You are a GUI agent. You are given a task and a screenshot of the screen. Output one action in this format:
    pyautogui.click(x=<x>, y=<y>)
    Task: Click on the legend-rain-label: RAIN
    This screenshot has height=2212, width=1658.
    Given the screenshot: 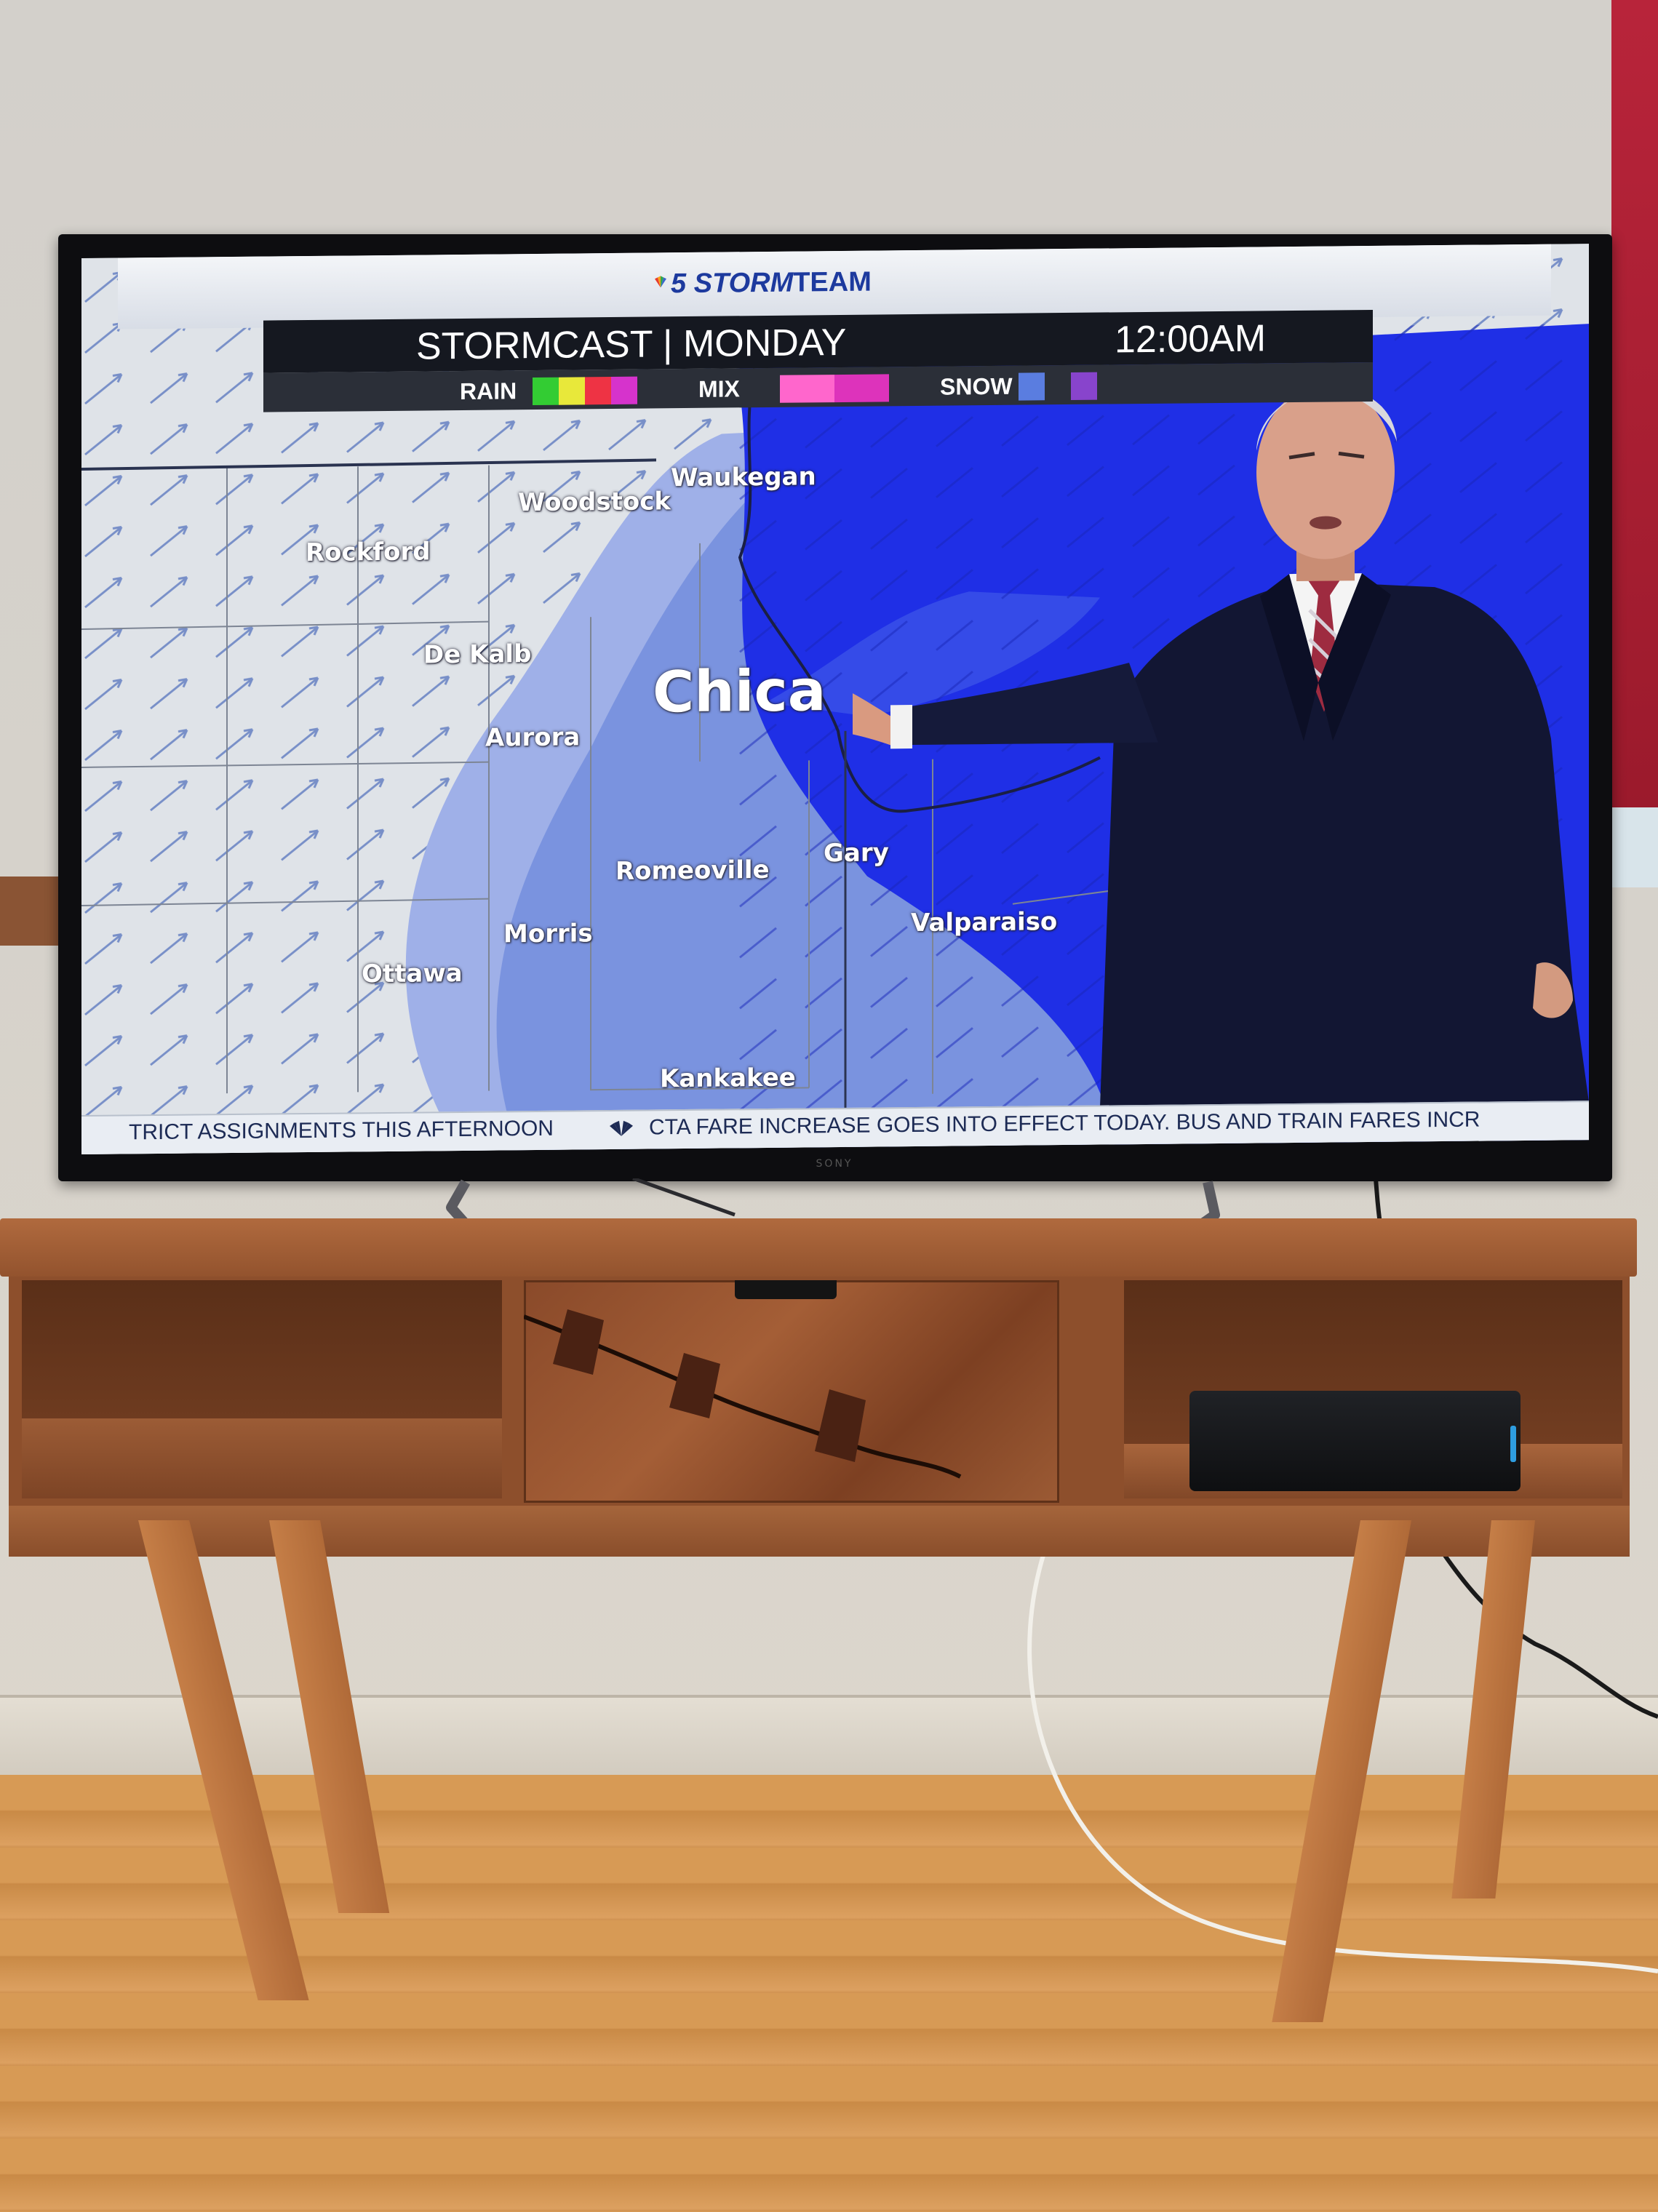 What is the action you would take?
    pyautogui.click(x=488, y=391)
    